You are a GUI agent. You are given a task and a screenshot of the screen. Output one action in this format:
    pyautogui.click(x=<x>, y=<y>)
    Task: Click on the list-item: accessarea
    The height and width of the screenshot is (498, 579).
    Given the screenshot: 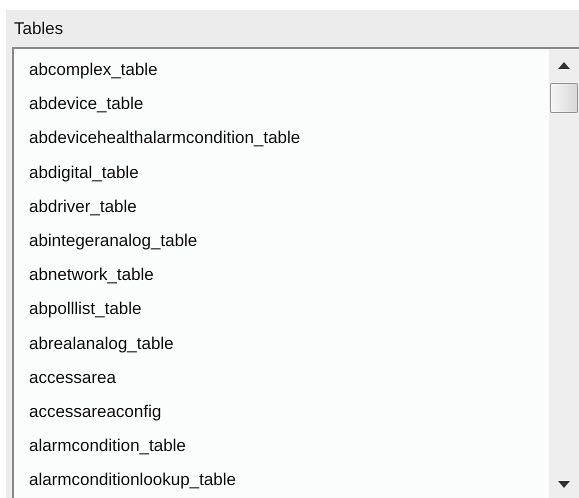 What is the action you would take?
    pyautogui.click(x=72, y=377)
    